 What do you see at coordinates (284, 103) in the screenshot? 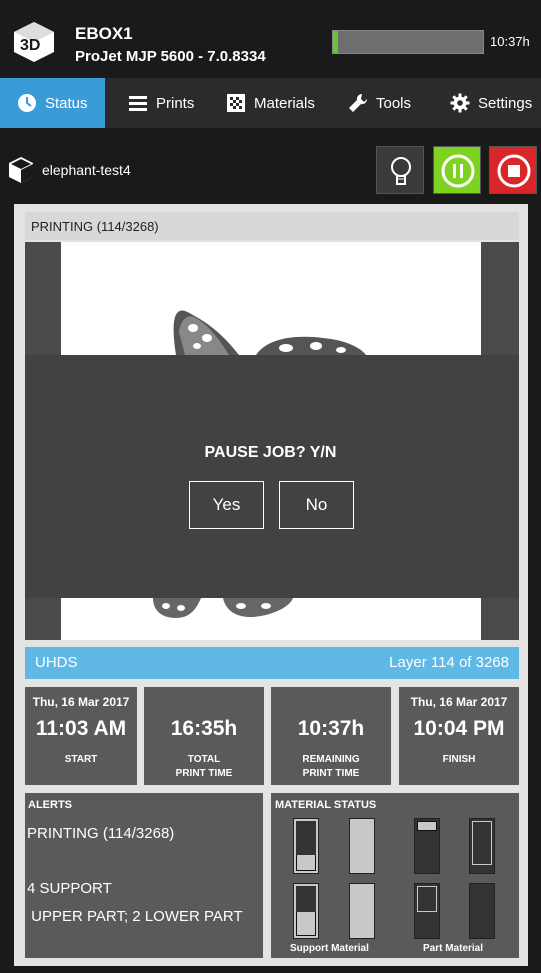
I see `tab-materials-label: Materials` at bounding box center [284, 103].